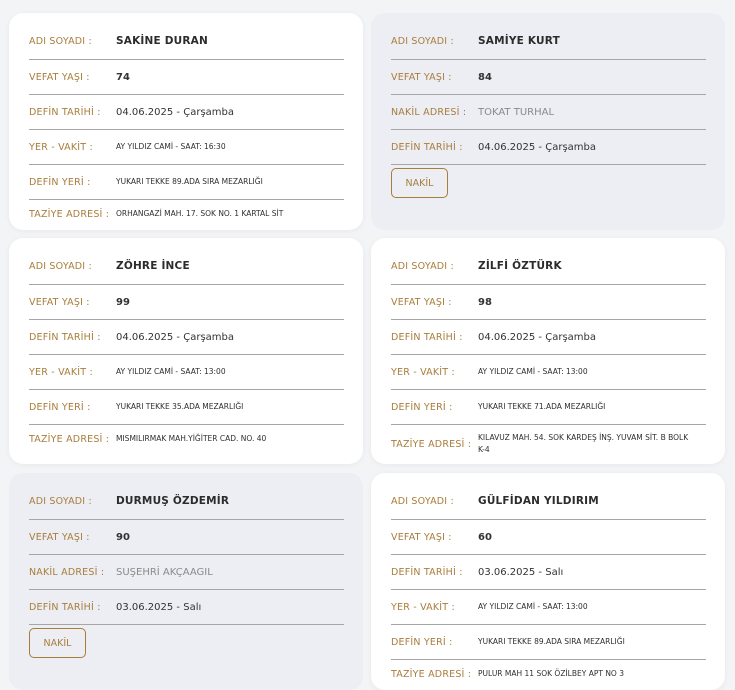 The width and height of the screenshot is (735, 690). Describe the element at coordinates (520, 266) in the screenshot. I see `deceased-name: ZİLFİ ÖZTÜRK` at that location.